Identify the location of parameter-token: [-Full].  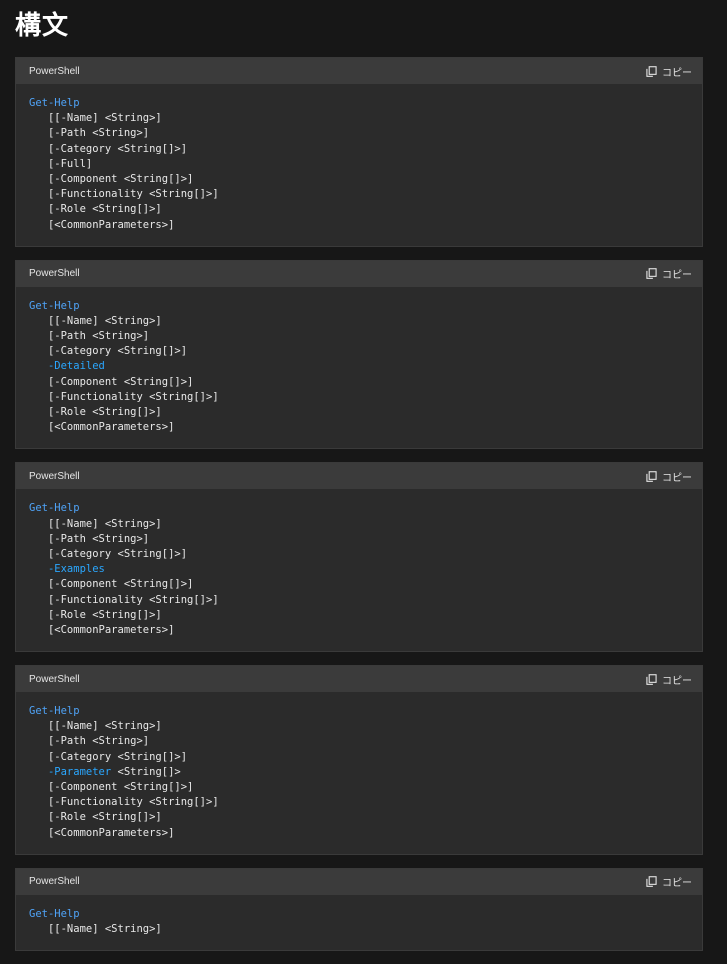
(61, 163).